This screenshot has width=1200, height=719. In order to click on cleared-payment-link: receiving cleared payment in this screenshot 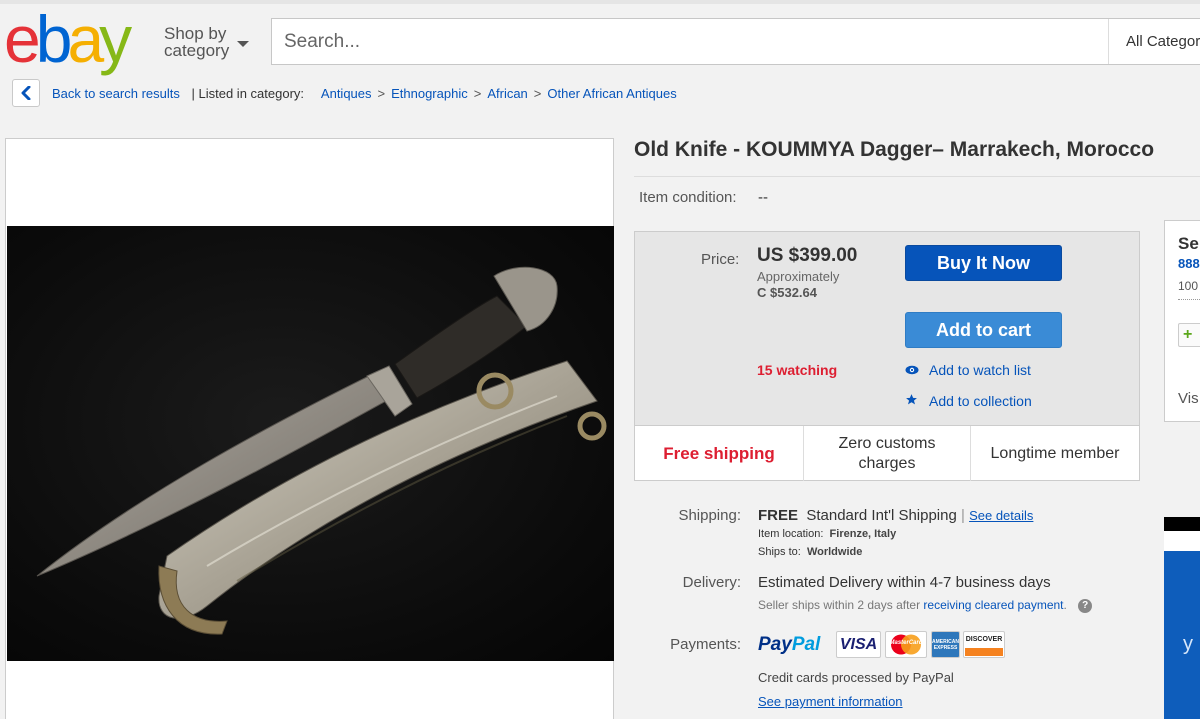, I will do `click(993, 605)`.